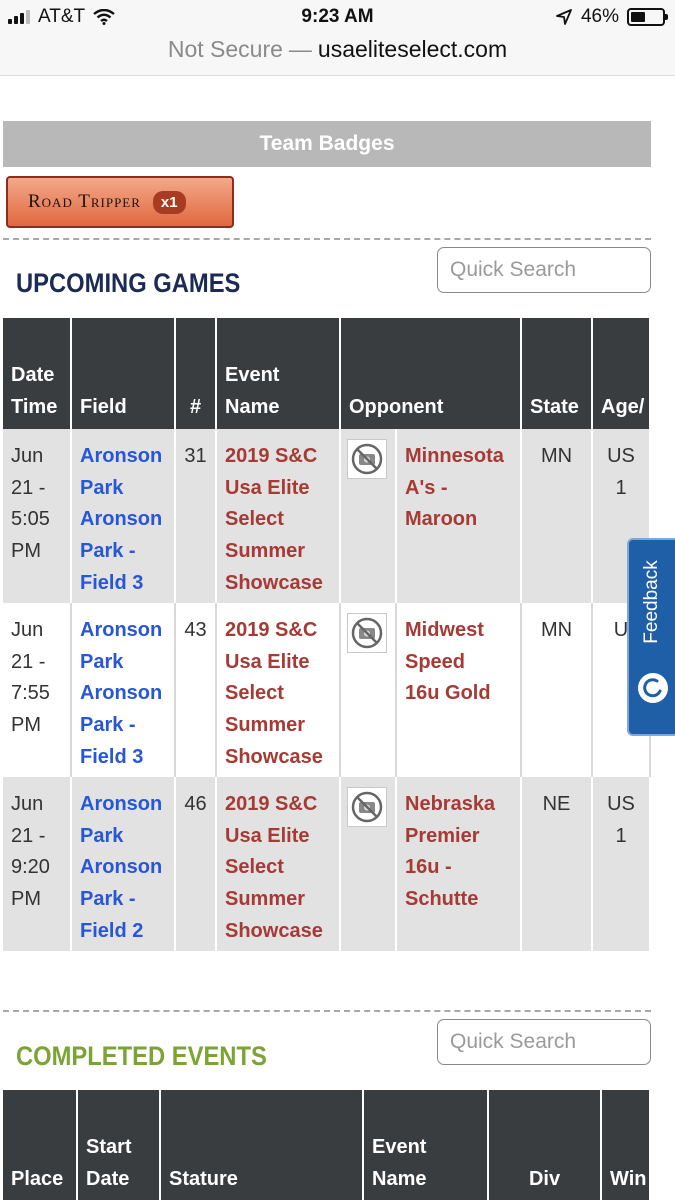  I want to click on column-header-start-date: Start Date, so click(119, 1145).